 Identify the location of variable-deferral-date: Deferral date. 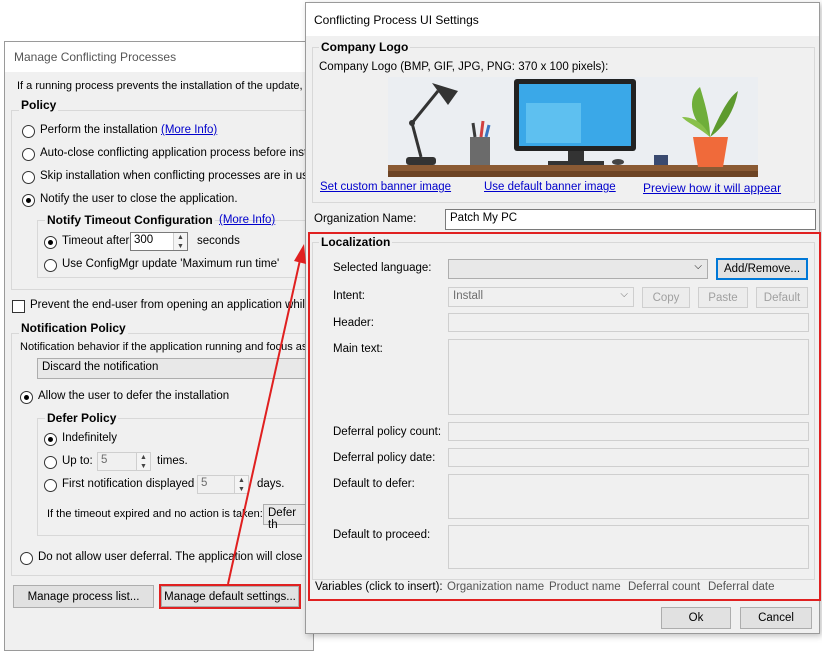
(741, 587).